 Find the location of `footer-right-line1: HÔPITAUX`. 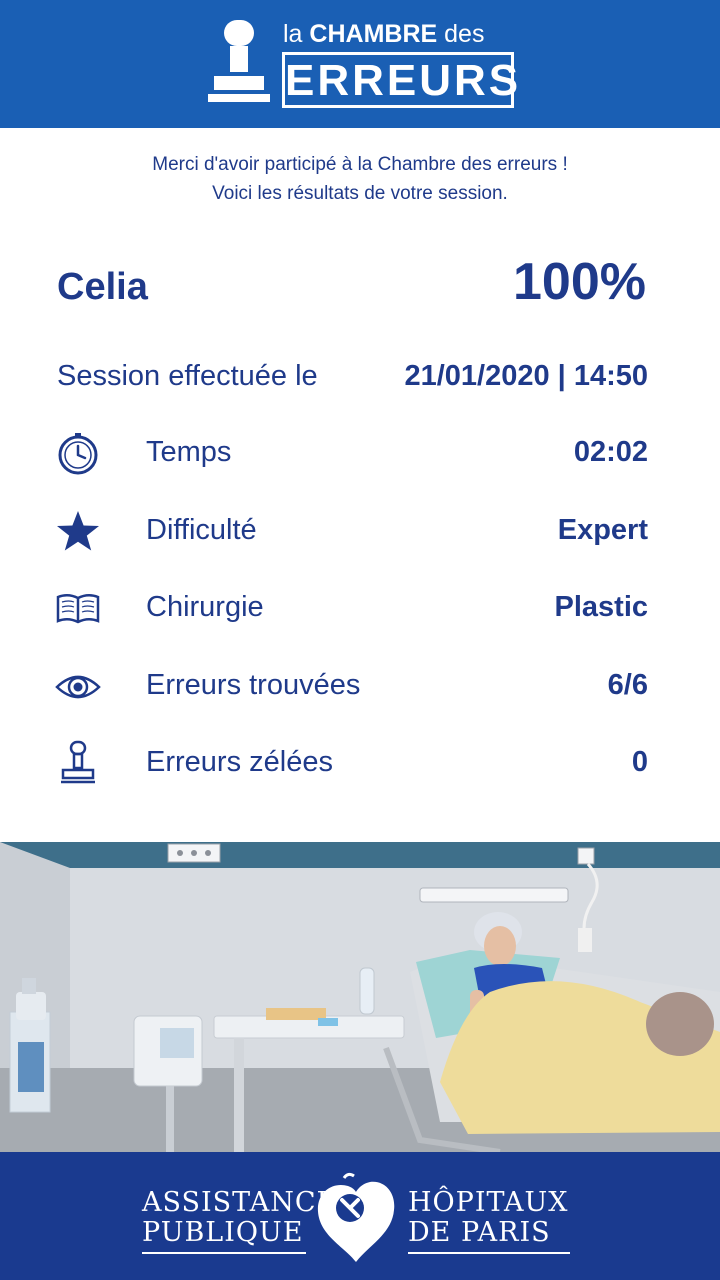

footer-right-line1: HÔPITAUX is located at coordinates (488, 1202).